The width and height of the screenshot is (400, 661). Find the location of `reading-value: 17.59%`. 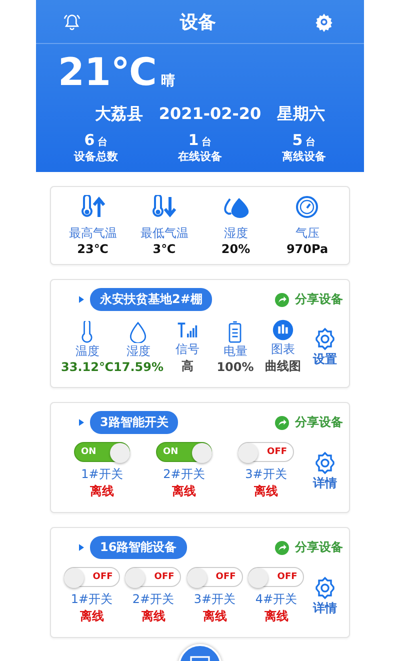

reading-value: 17.59% is located at coordinates (139, 367).